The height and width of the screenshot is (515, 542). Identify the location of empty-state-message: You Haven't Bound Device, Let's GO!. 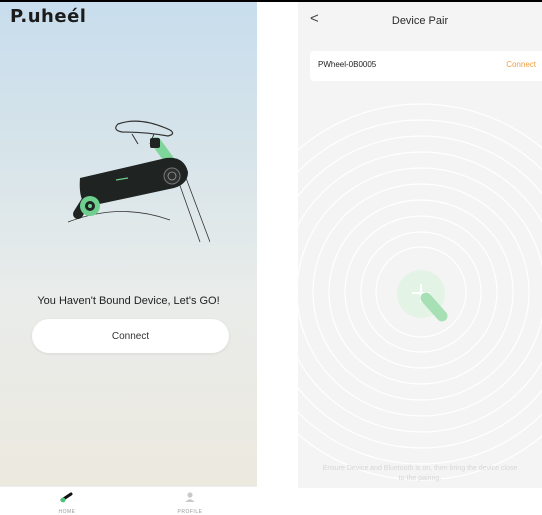
(128, 301).